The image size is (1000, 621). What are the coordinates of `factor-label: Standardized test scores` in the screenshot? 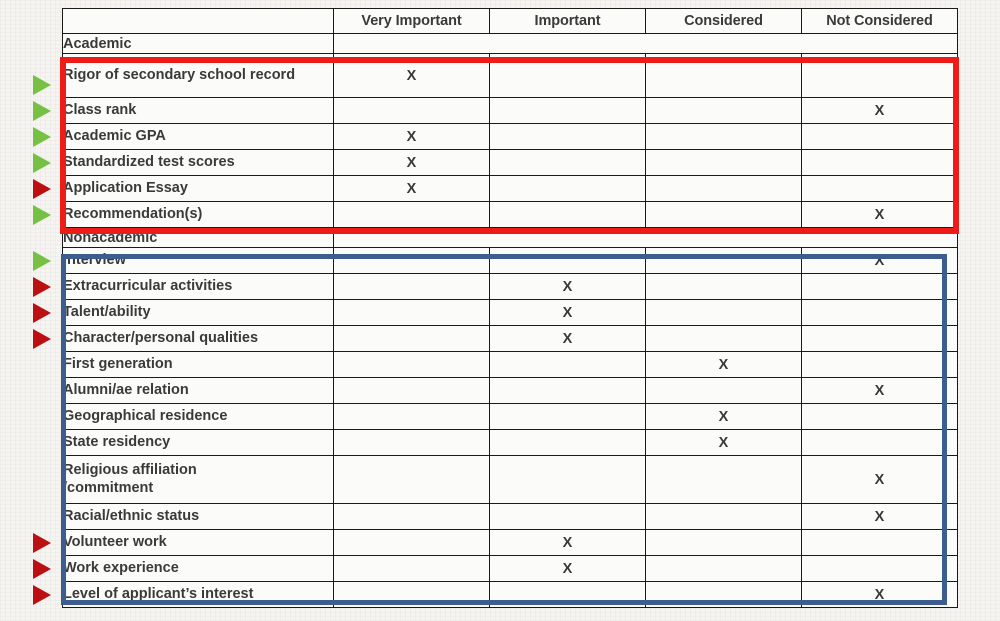 It's located at (198, 162).